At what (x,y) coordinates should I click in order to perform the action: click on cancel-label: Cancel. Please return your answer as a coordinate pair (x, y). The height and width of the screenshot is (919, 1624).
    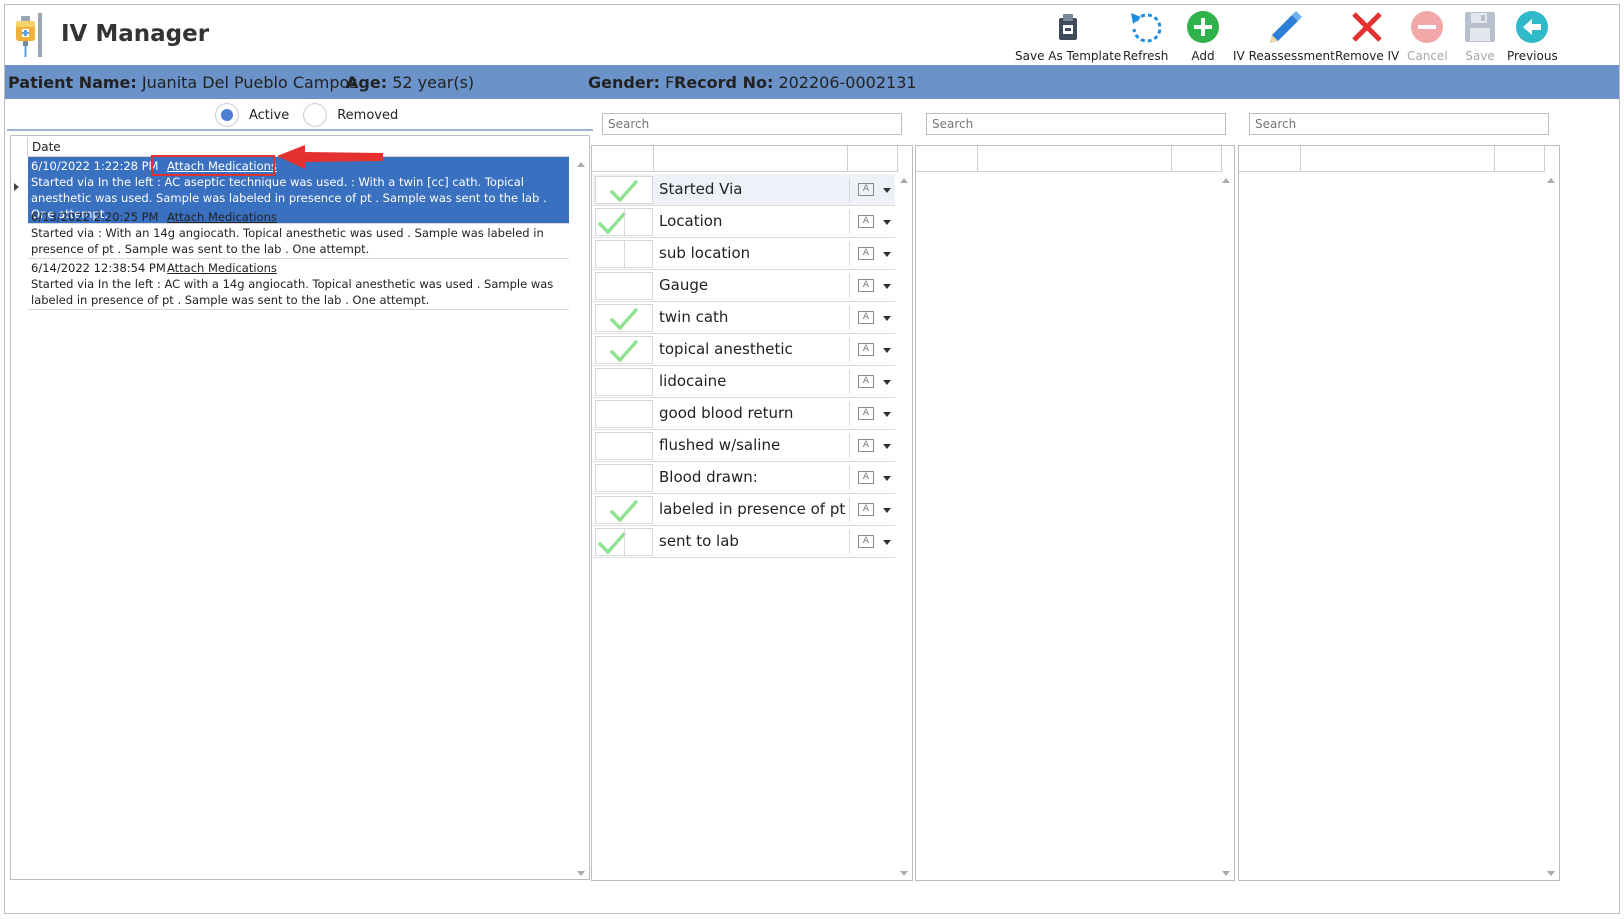
    Looking at the image, I should click on (1427, 56).